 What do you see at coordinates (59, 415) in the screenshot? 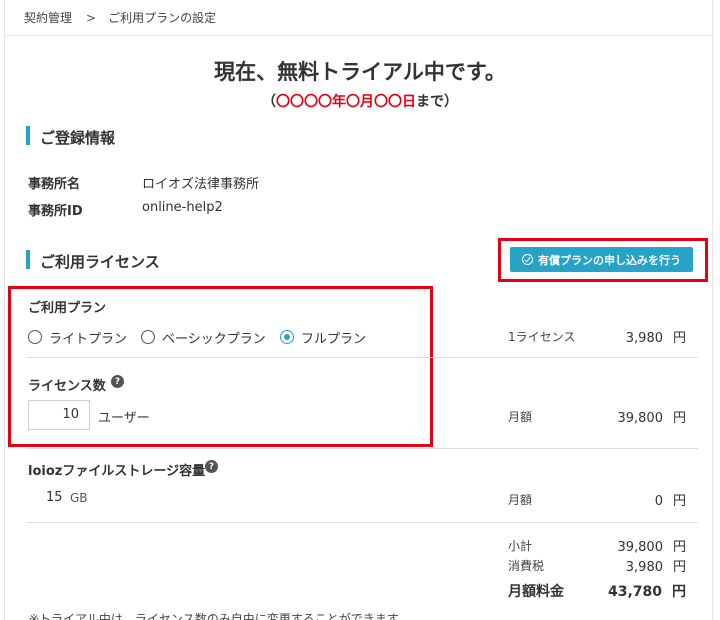
I see `license-count-input: 10` at bounding box center [59, 415].